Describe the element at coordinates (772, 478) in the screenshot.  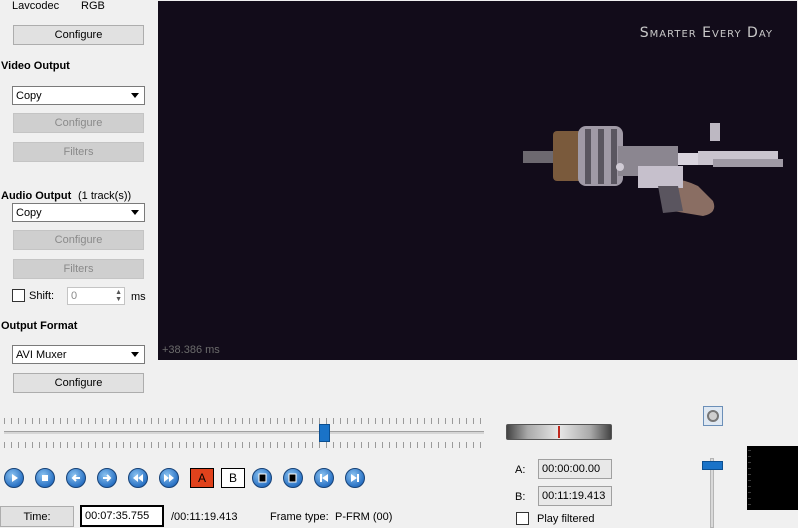
I see `audio-meter` at that location.